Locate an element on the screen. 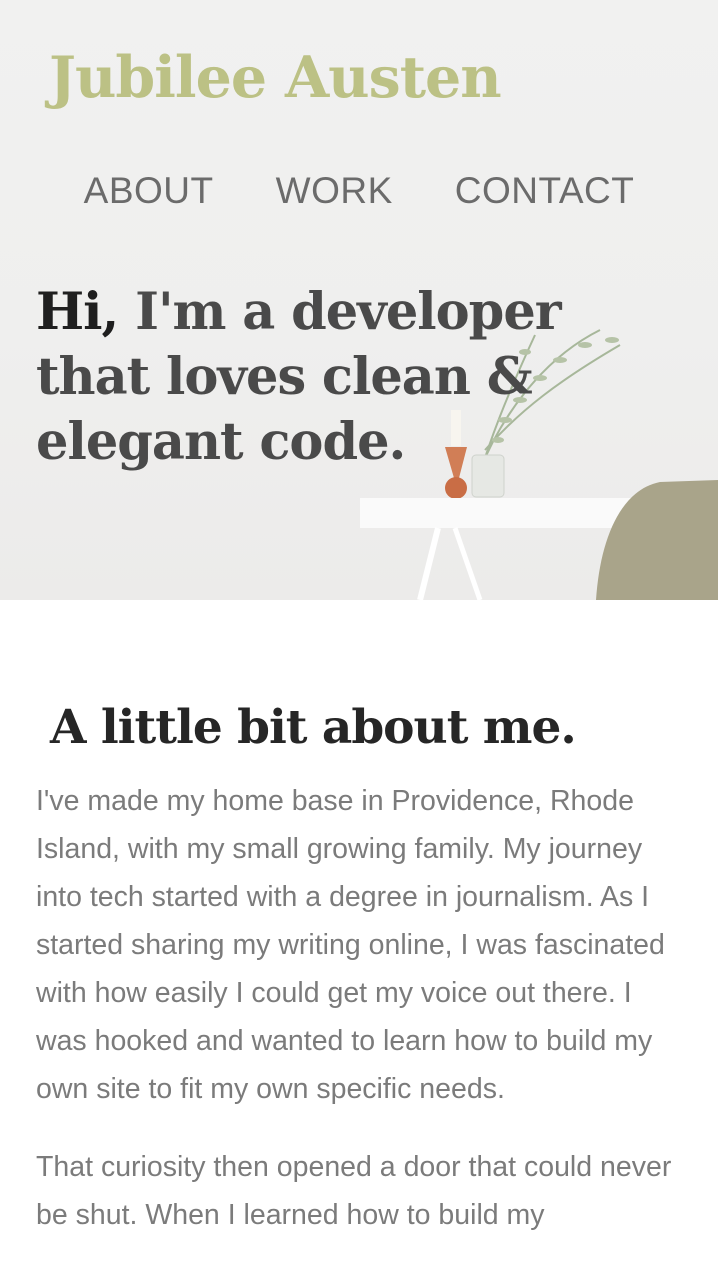 The width and height of the screenshot is (718, 1278). site-logo: Jubilee Austen is located at coordinates (275, 77).